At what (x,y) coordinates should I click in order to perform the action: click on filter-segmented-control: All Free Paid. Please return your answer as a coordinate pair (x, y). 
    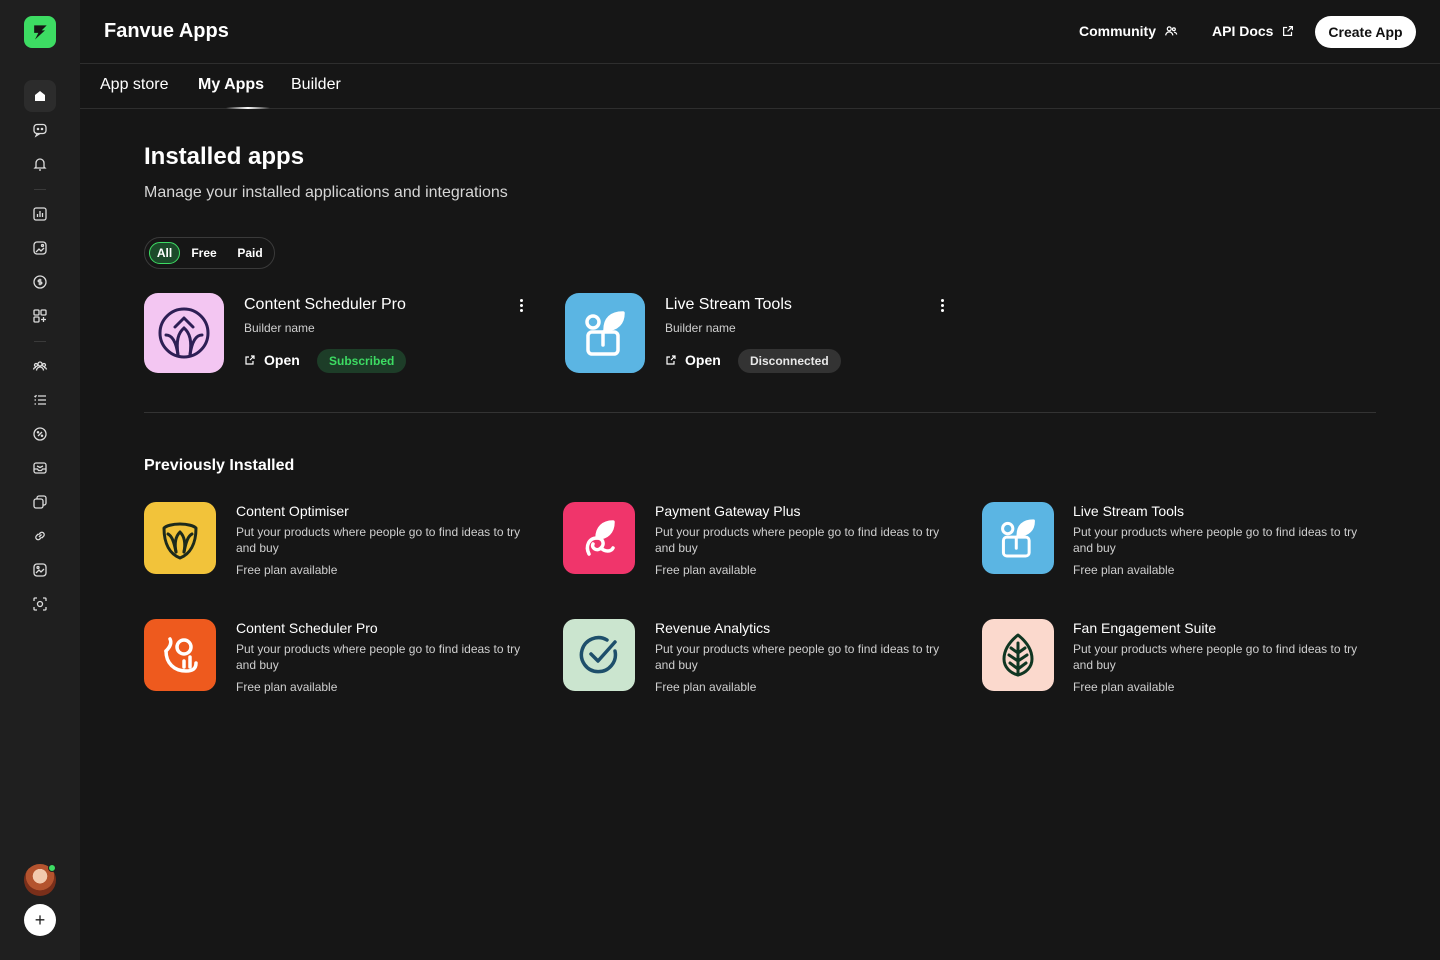
    Looking at the image, I should click on (209, 253).